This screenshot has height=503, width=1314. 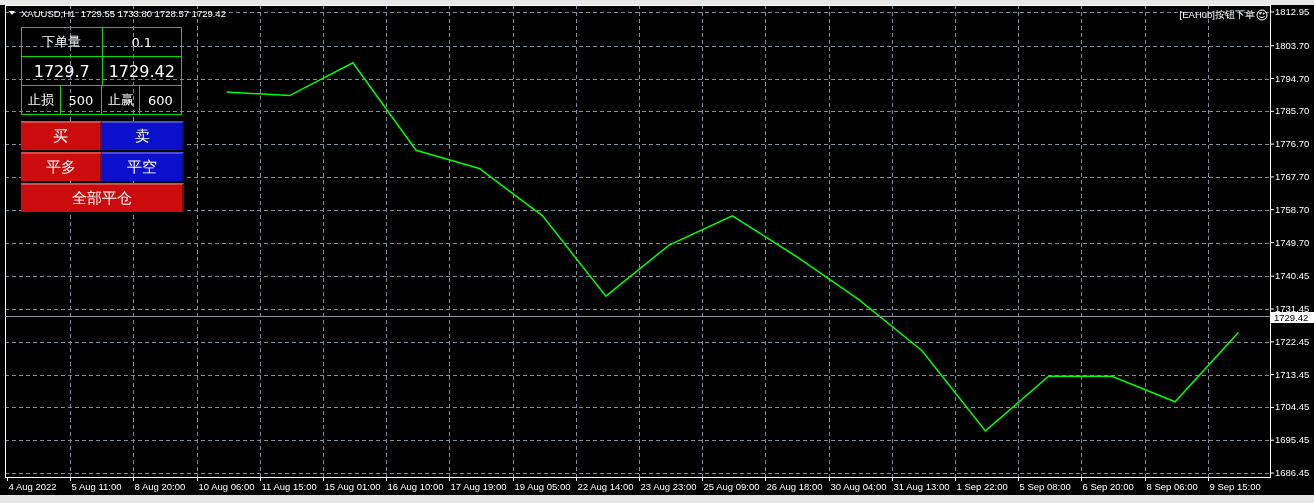 What do you see at coordinates (143, 166) in the screenshot?
I see `trade-button: 平空` at bounding box center [143, 166].